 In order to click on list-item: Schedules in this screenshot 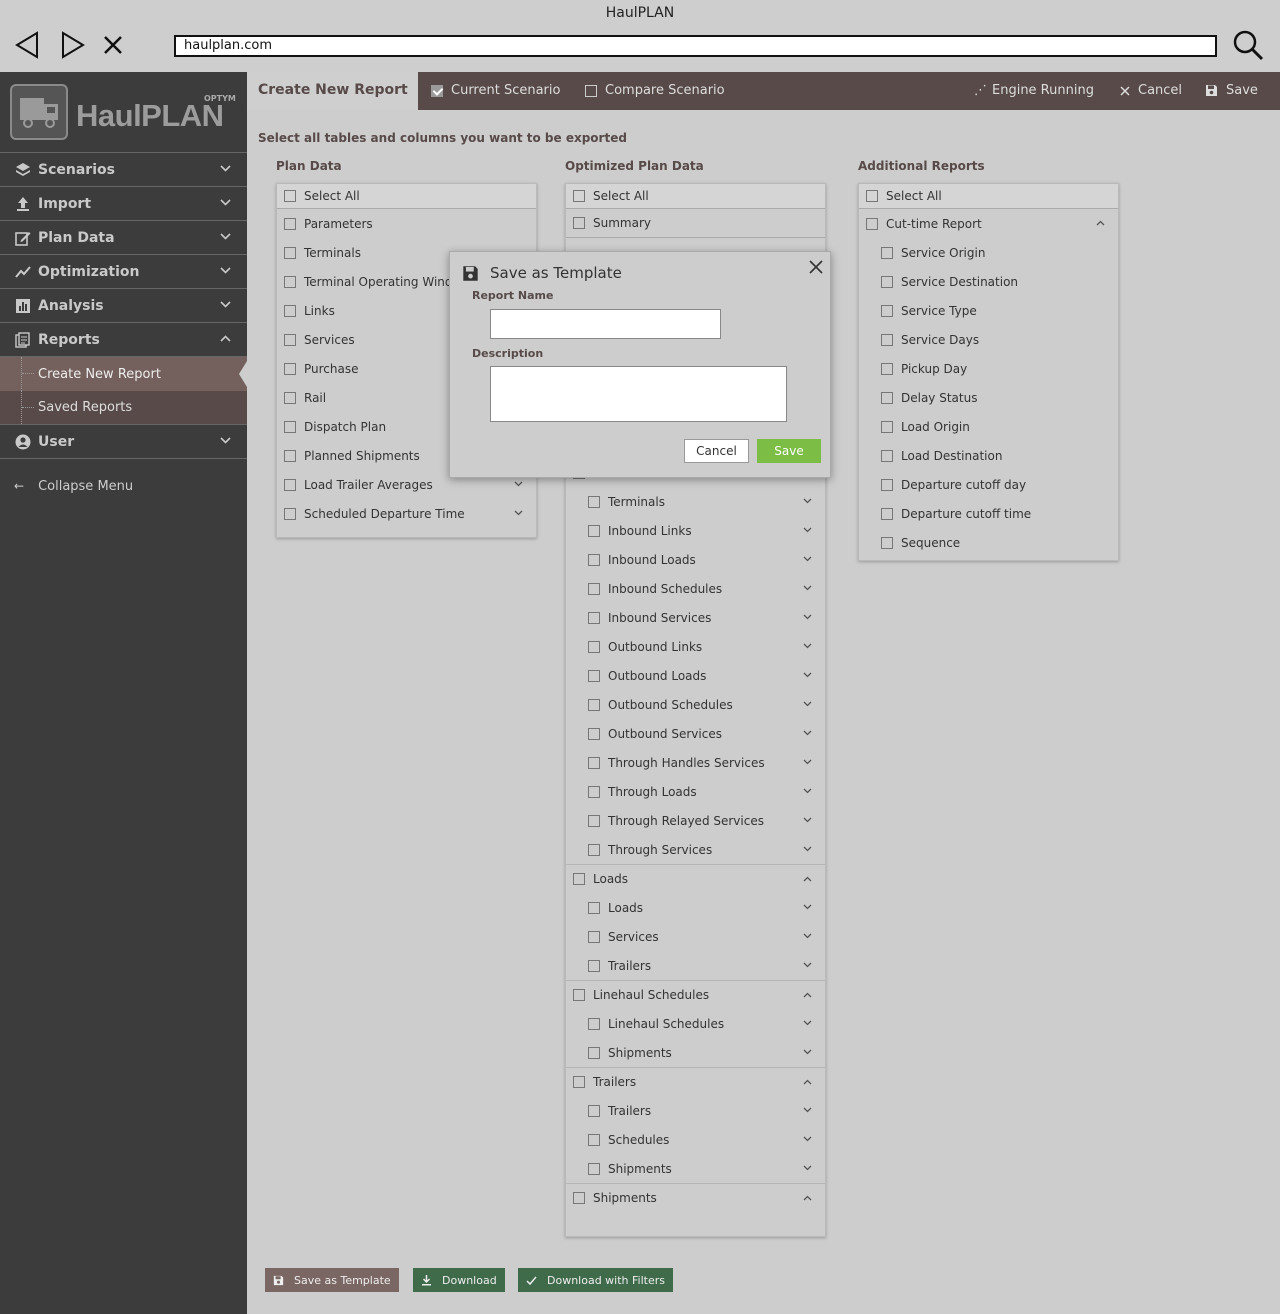, I will do `click(695, 1139)`.